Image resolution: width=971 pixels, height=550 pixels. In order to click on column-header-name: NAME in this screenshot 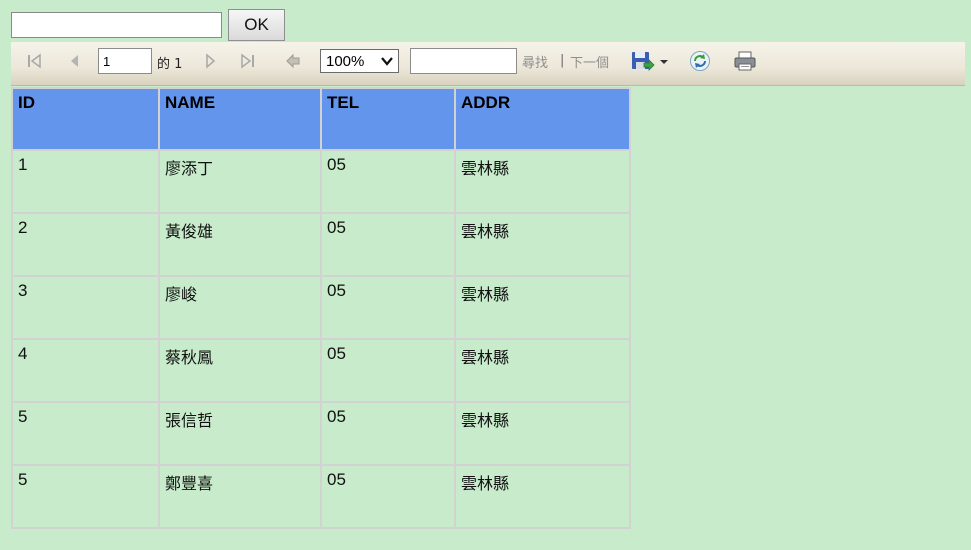, I will do `click(240, 119)`.